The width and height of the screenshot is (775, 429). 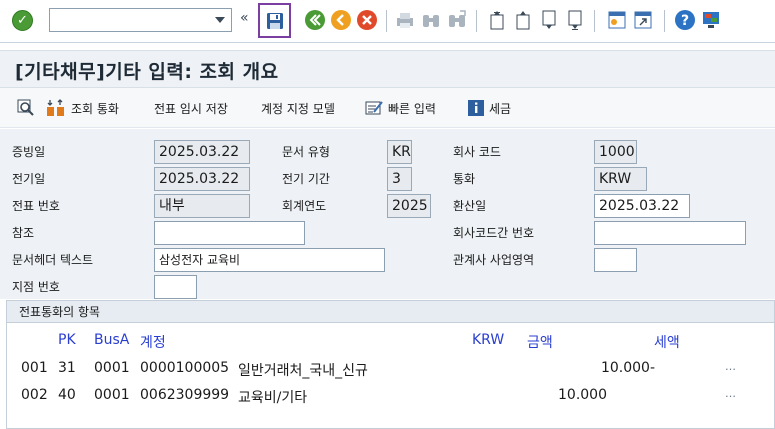 What do you see at coordinates (620, 179) in the screenshot?
I see `currency-field: KRW` at bounding box center [620, 179].